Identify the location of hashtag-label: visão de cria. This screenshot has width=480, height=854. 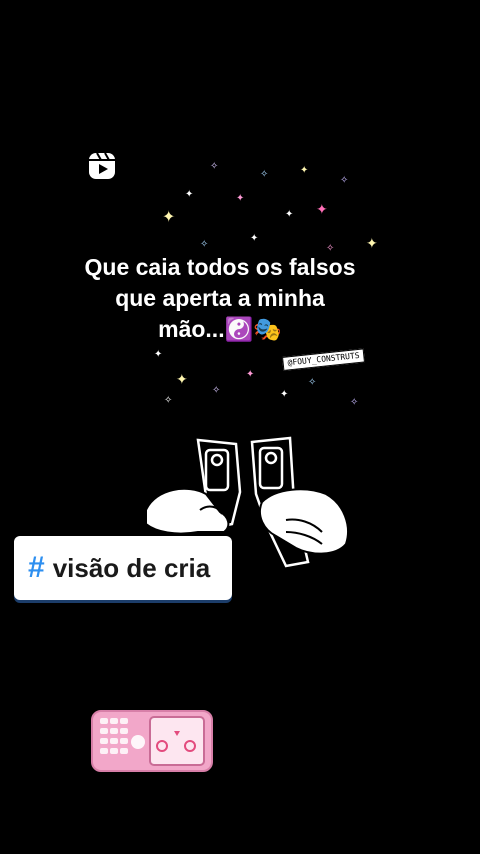
(131, 568).